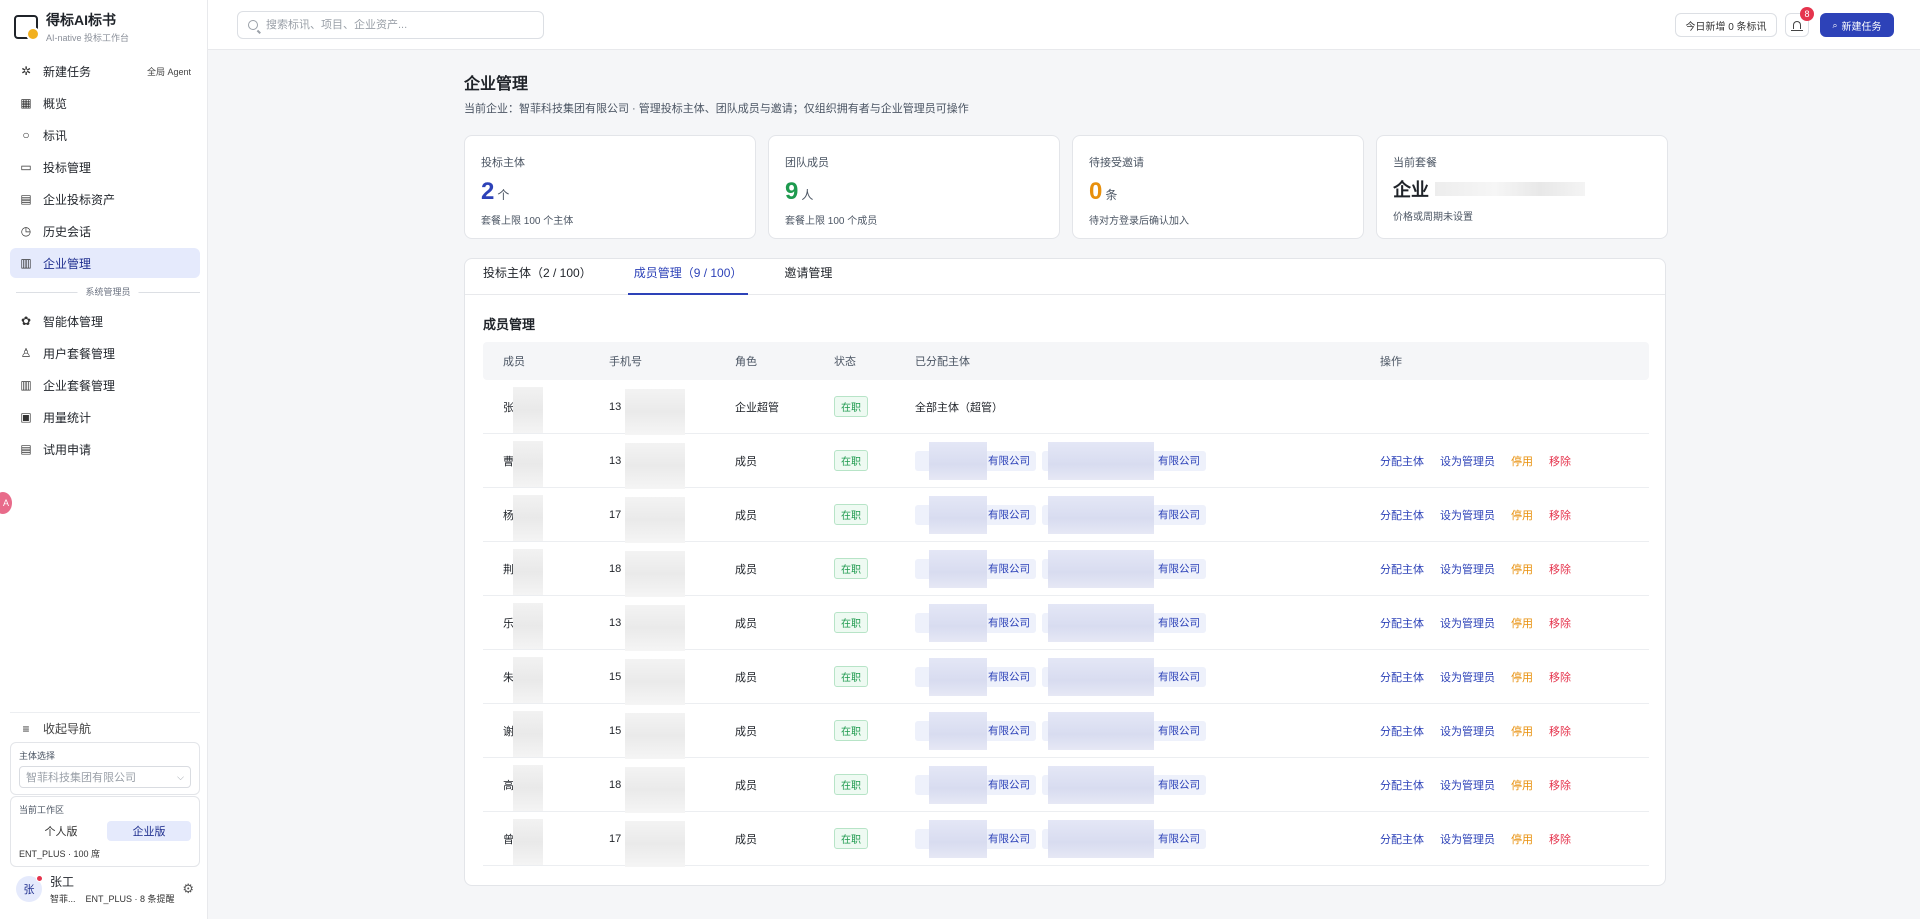 This screenshot has width=1920, height=919. What do you see at coordinates (253, 25) in the screenshot?
I see `search-icon` at bounding box center [253, 25].